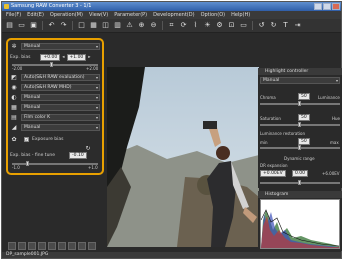 The width and height of the screenshot is (345, 262). Describe the element at coordinates (50, 57) in the screenshot. I see `exp-bias-min-field: +0.00` at that location.